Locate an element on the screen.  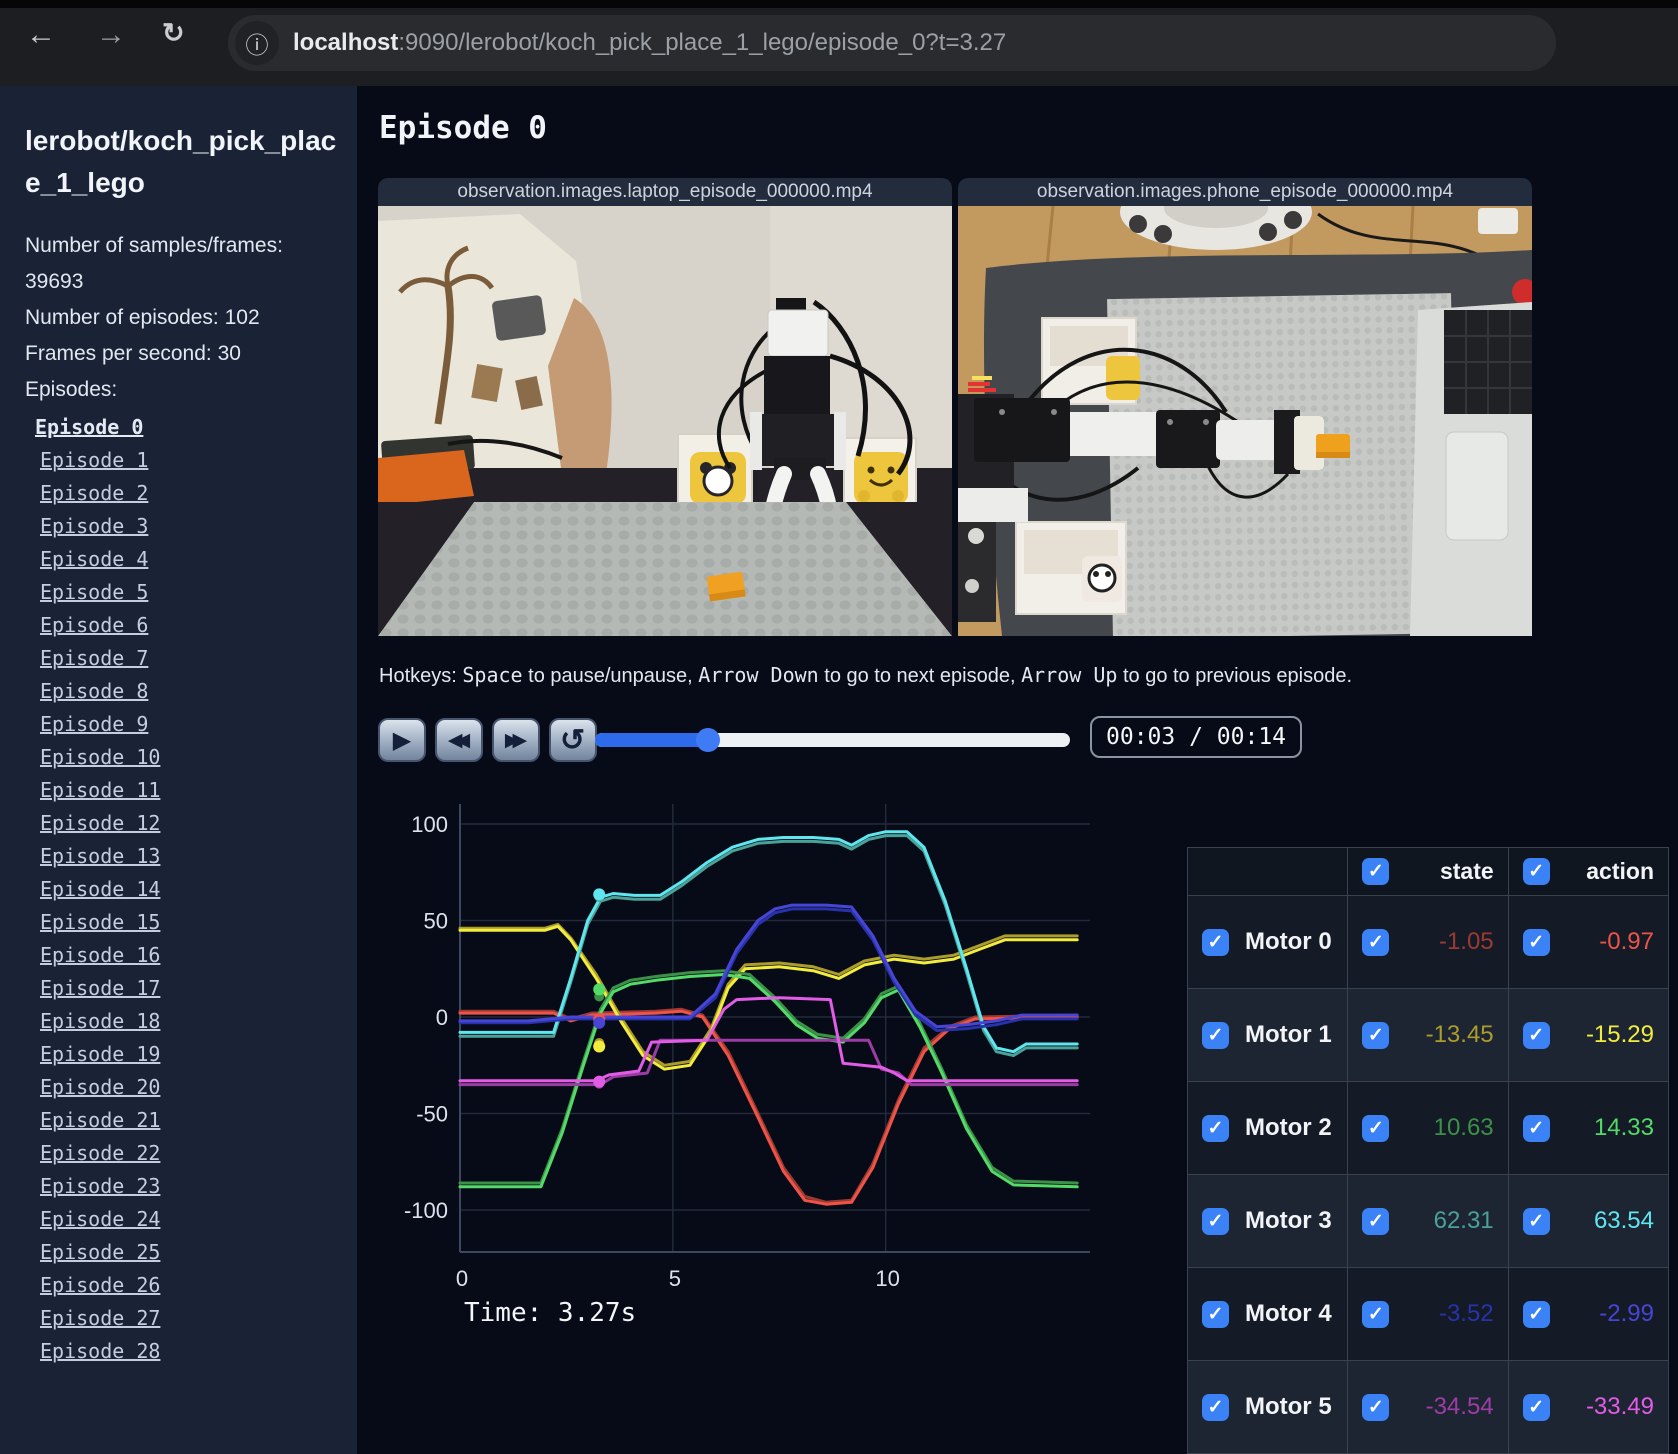
hotkey-text: to go to next episode, is located at coordinates (920, 676).